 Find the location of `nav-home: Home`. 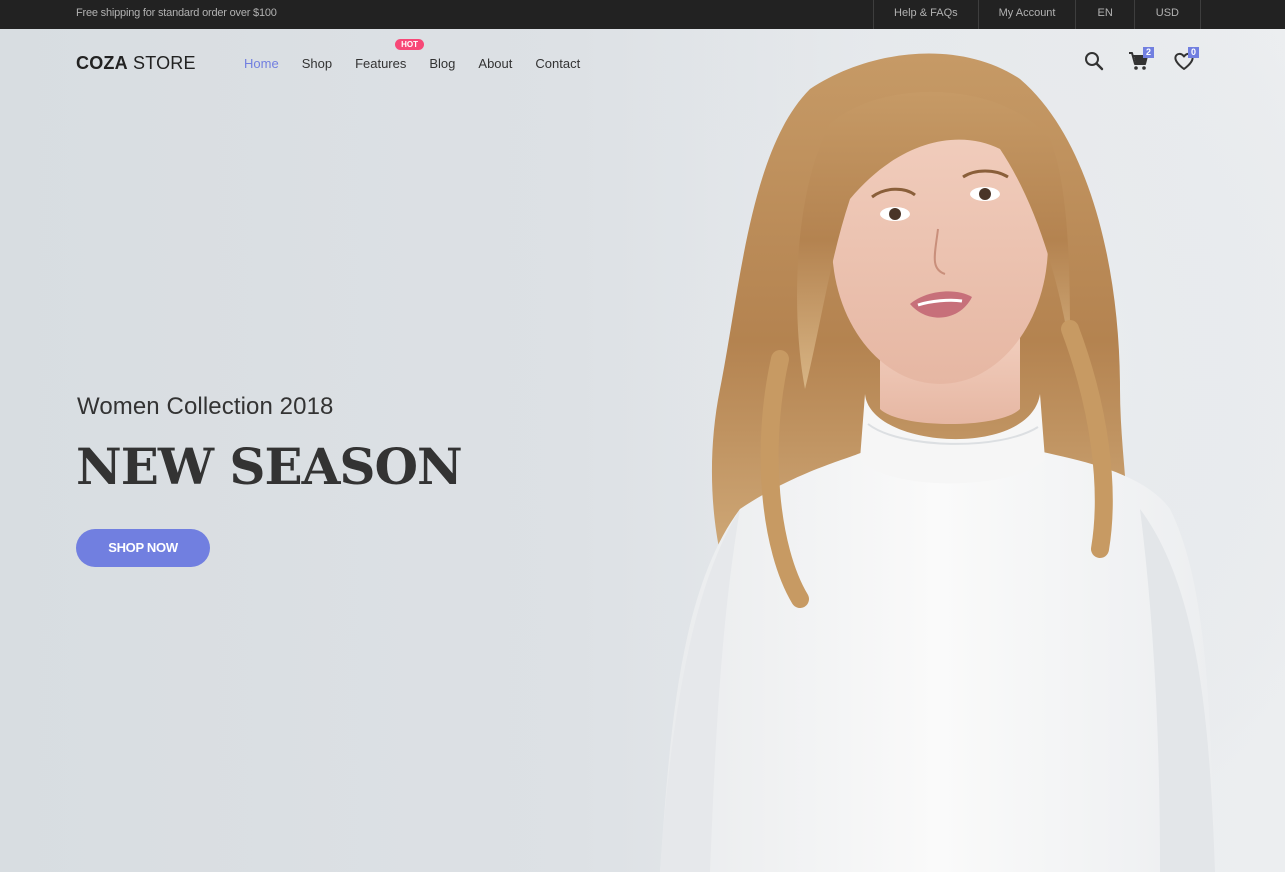

nav-home: Home is located at coordinates (261, 63).